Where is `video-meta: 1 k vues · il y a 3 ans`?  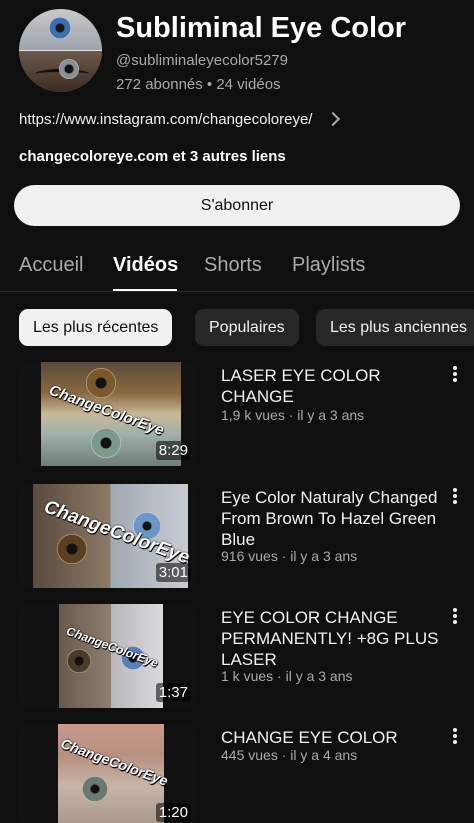
video-meta: 1 k vues · il y a 3 ans is located at coordinates (287, 676).